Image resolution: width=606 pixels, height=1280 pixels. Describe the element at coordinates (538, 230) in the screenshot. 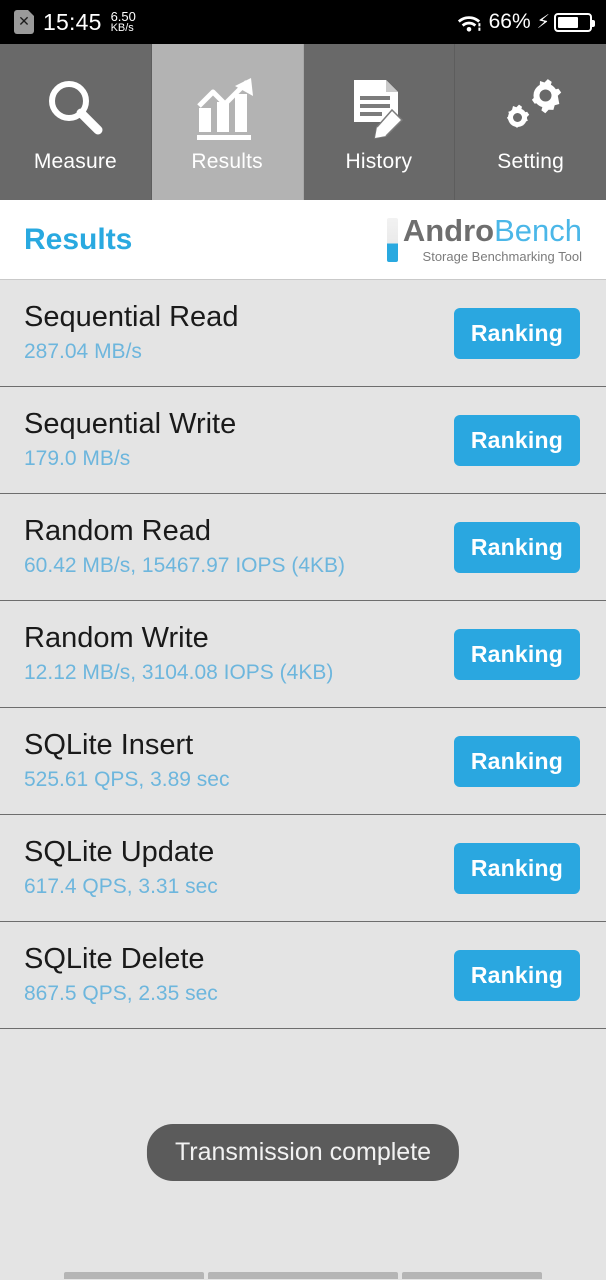

I see `logo-wordmark-secondary: Bench` at that location.